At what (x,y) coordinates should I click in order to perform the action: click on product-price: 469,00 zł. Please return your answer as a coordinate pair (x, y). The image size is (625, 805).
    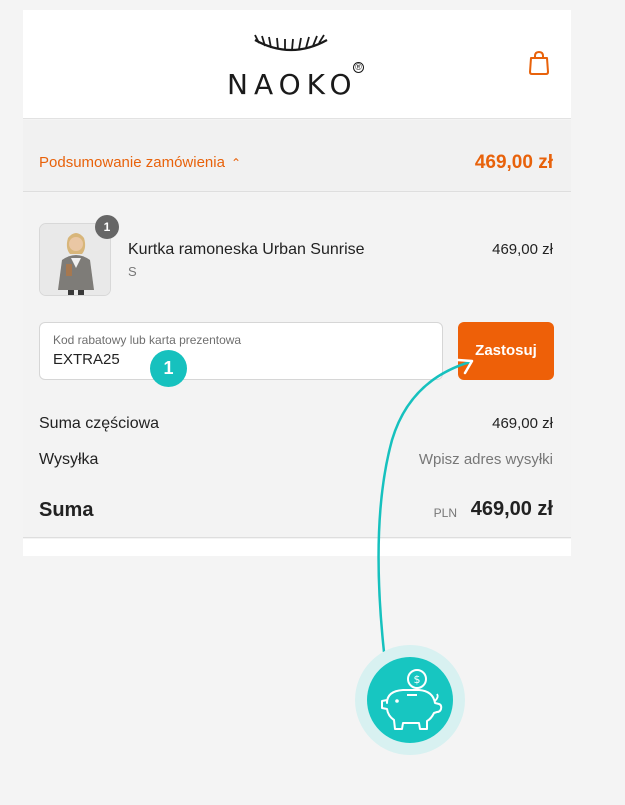
    Looking at the image, I should click on (522, 249).